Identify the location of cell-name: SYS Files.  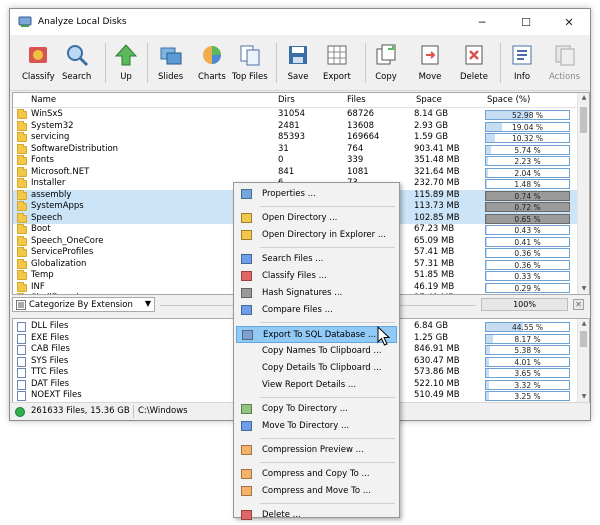
(50, 360).